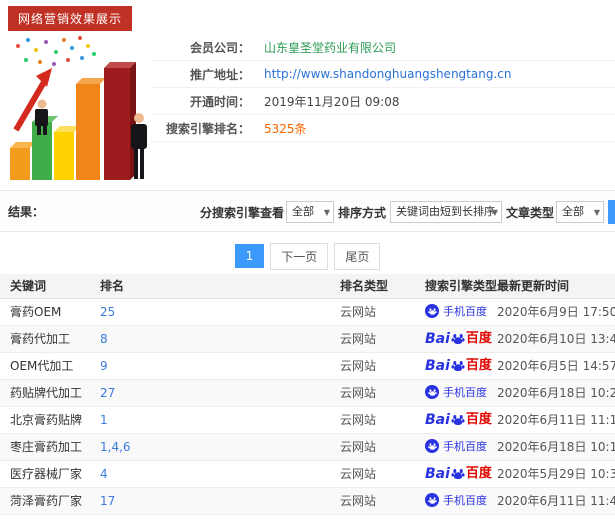  Describe the element at coordinates (556, 420) in the screenshot. I see `updated-cell: 2020年6月11日 11:18` at that location.